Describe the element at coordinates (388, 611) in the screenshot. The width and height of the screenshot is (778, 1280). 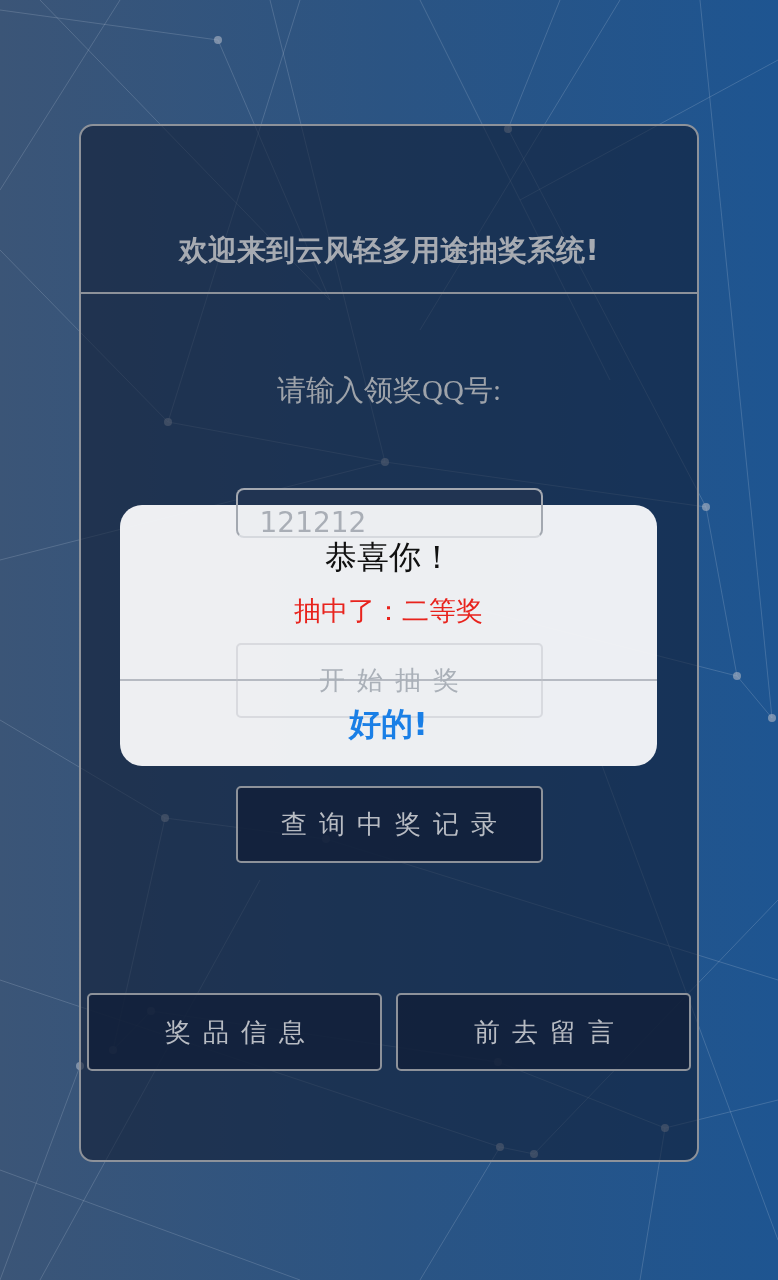
I see `prize-message: 抽中了：二等奖` at that location.